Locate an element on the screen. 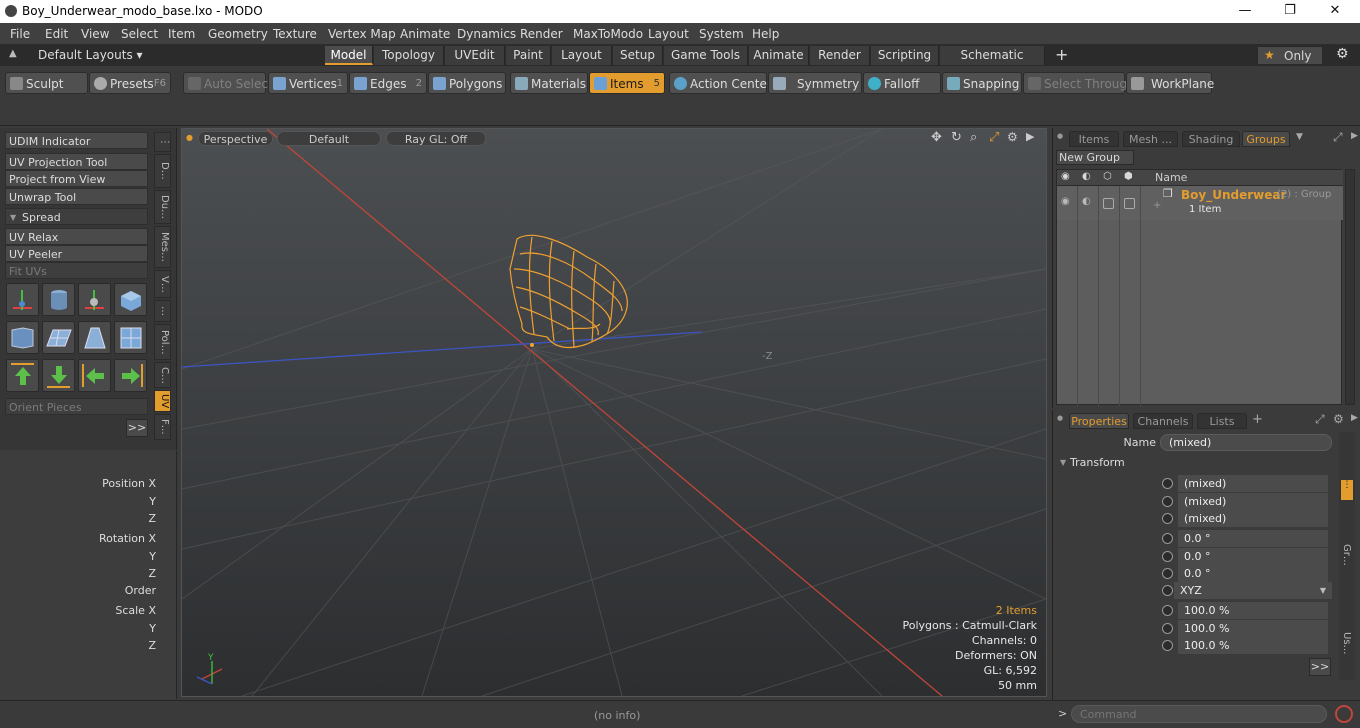 The height and width of the screenshot is (728, 1360). viewport-menu-arrow-icon: ▶ is located at coordinates (1030, 136).